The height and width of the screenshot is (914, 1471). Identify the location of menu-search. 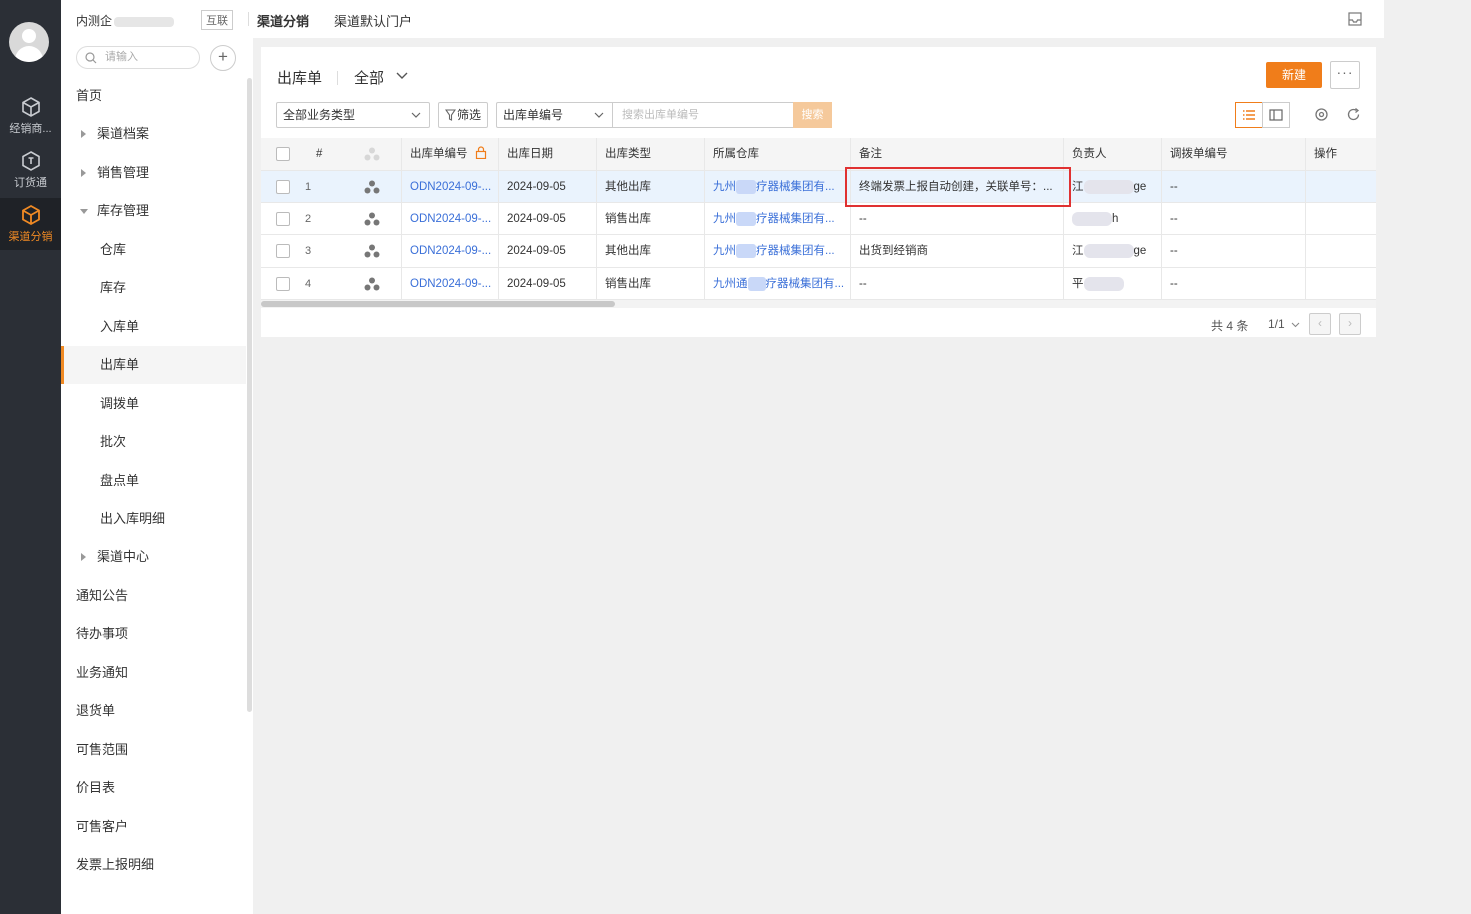
(138, 57).